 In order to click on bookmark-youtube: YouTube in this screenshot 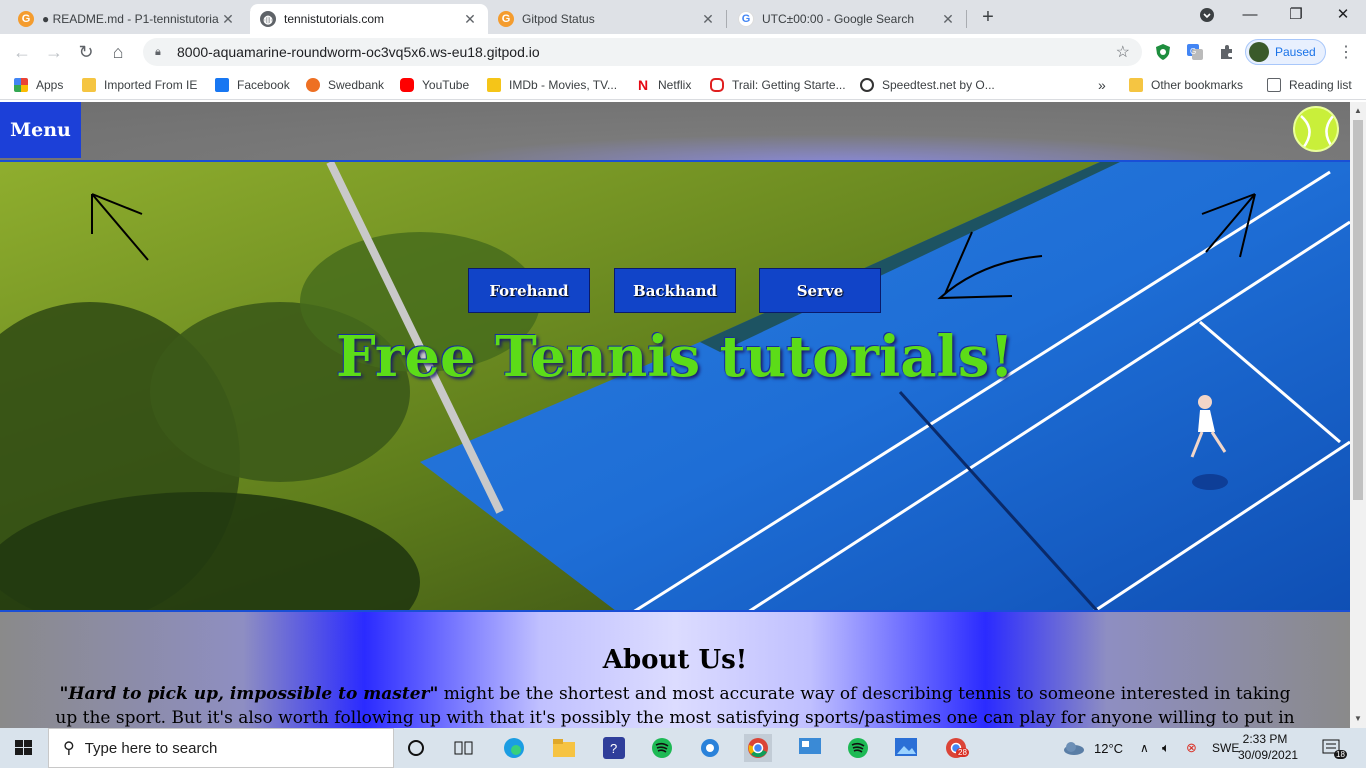, I will do `click(434, 85)`.